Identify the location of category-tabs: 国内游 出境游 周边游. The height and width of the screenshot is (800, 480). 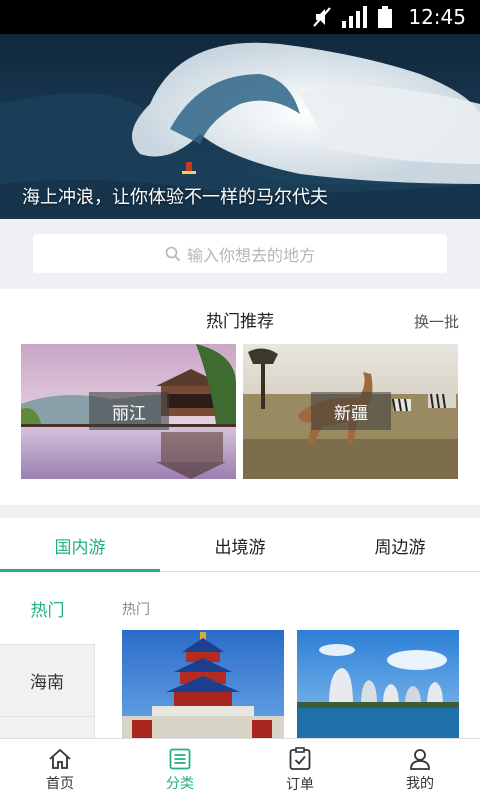
(240, 545).